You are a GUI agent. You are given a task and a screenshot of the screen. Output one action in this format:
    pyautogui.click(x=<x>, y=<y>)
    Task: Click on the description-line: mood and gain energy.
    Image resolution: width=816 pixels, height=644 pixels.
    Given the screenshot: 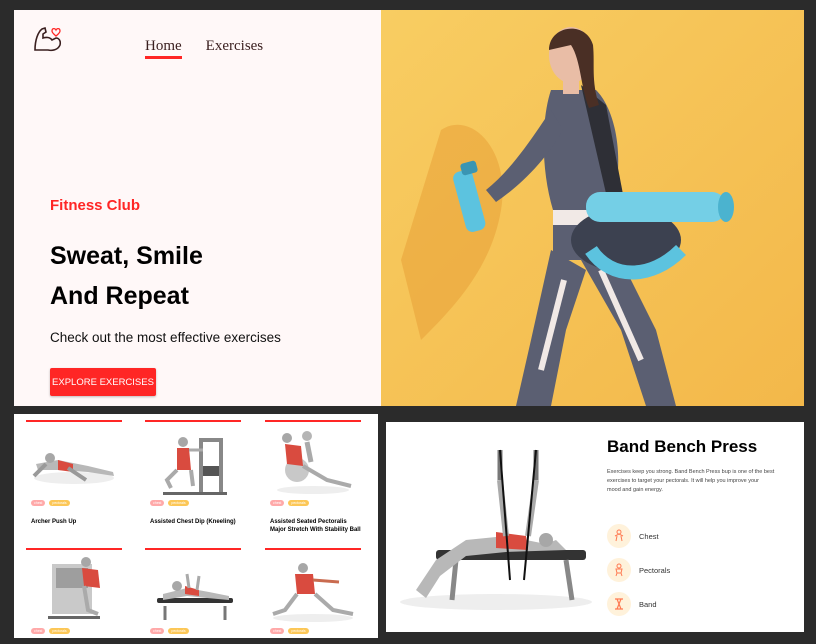 What is the action you would take?
    pyautogui.click(x=635, y=490)
    